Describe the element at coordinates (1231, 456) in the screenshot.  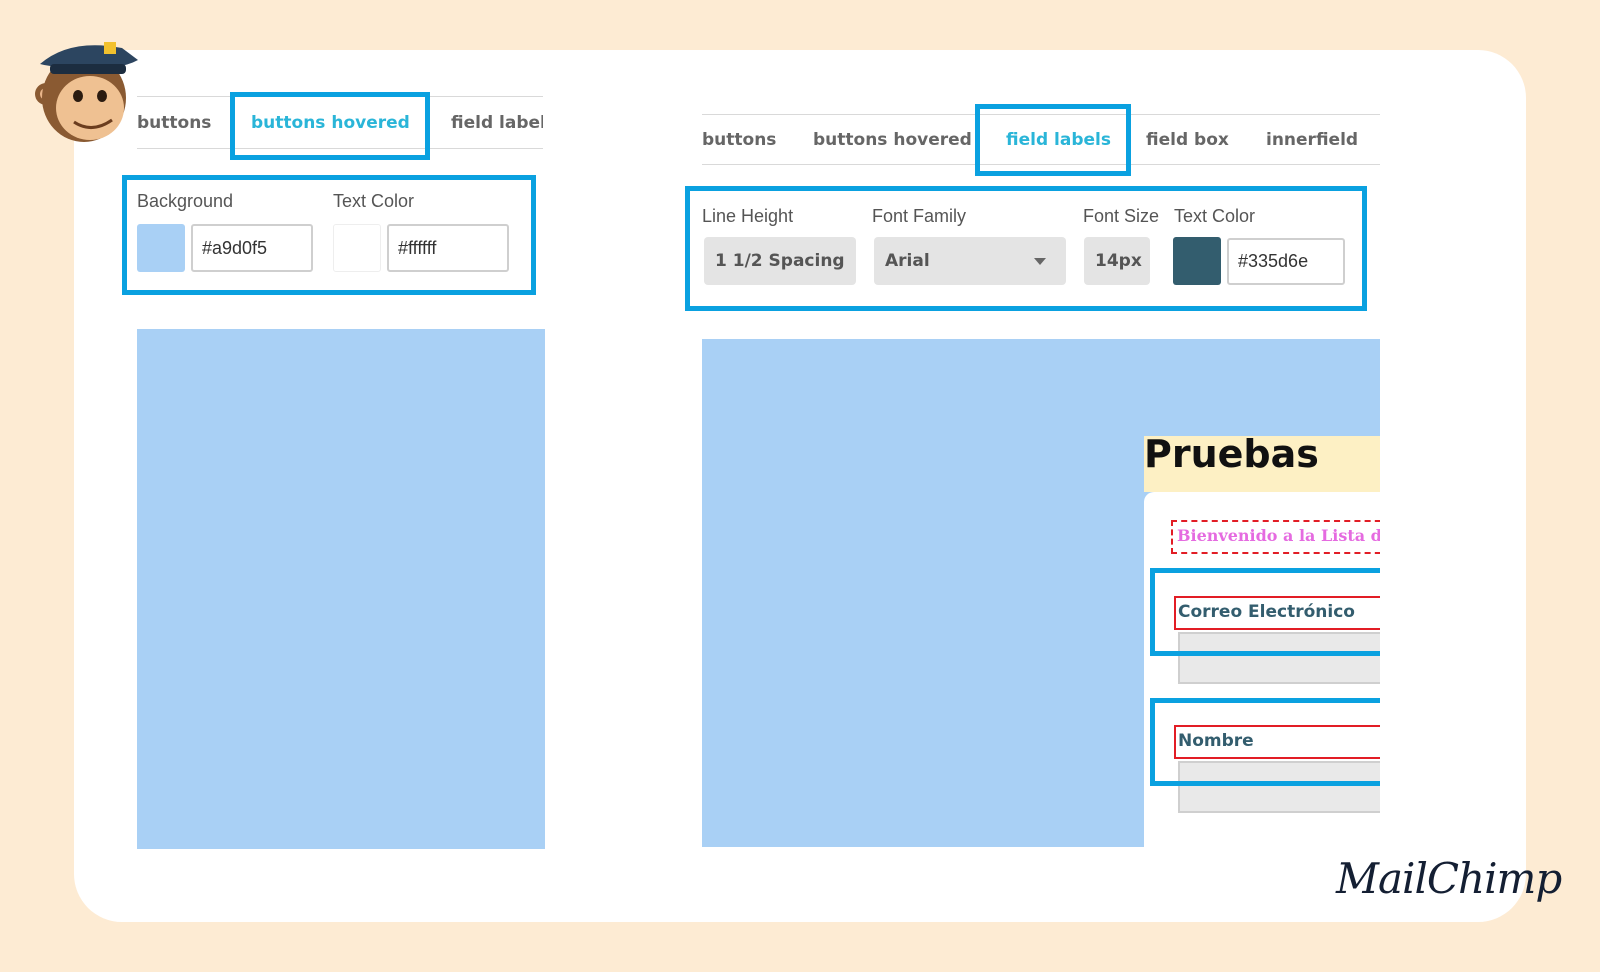
I see `form-title: Pruebas` at that location.